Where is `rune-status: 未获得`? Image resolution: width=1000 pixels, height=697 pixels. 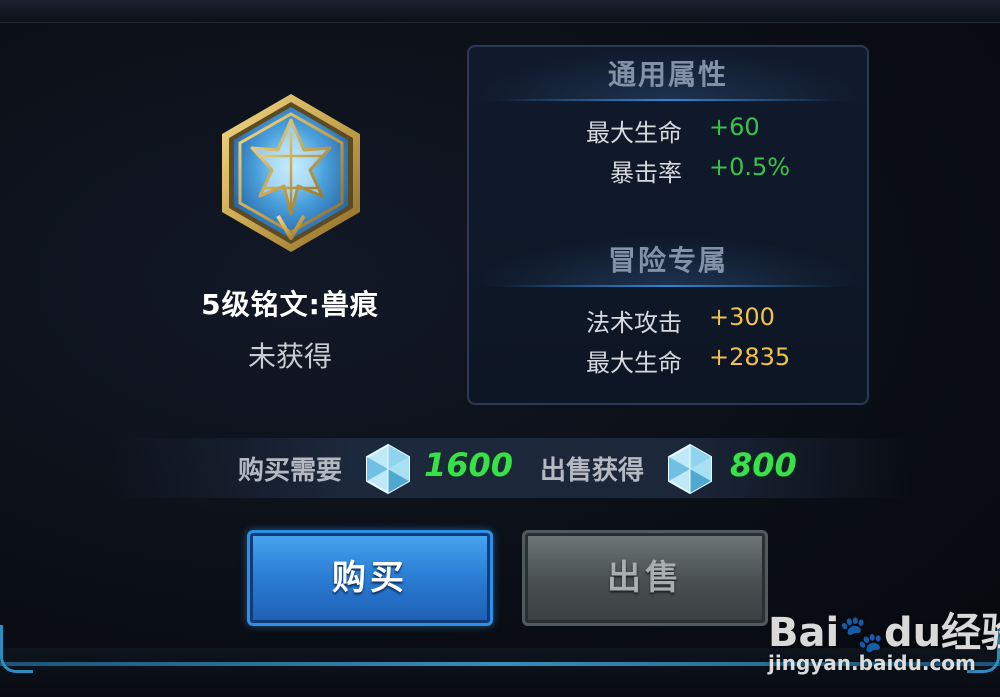
rune-status: 未获得 is located at coordinates (289, 356).